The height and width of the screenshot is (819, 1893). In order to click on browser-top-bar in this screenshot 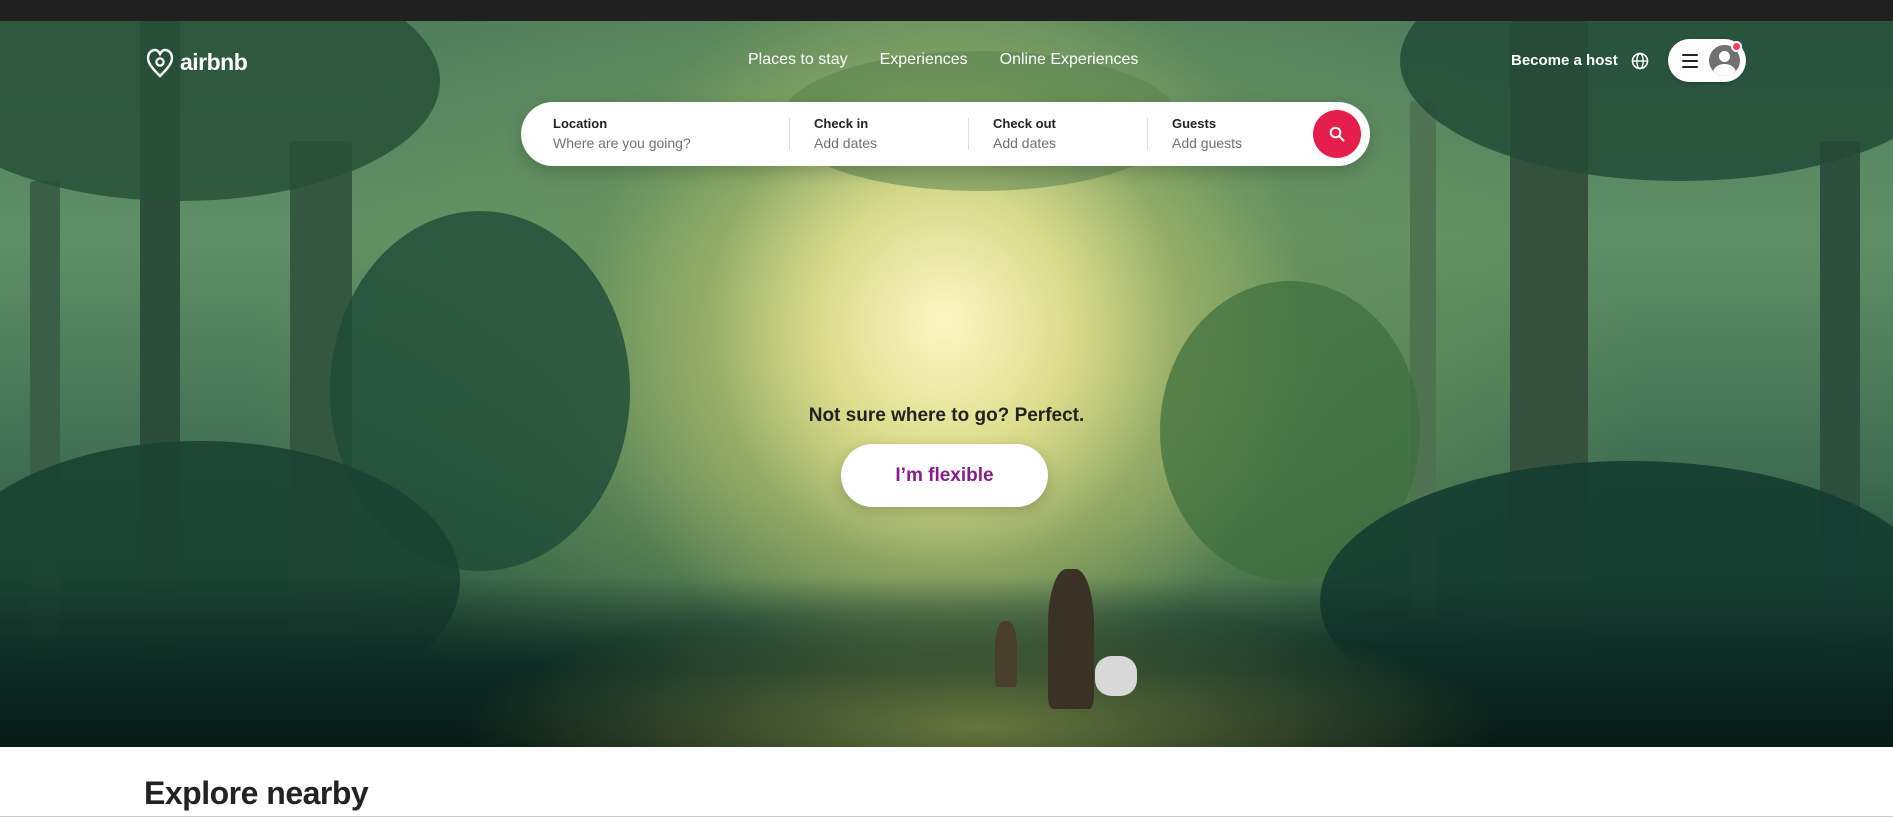, I will do `click(946, 10)`.